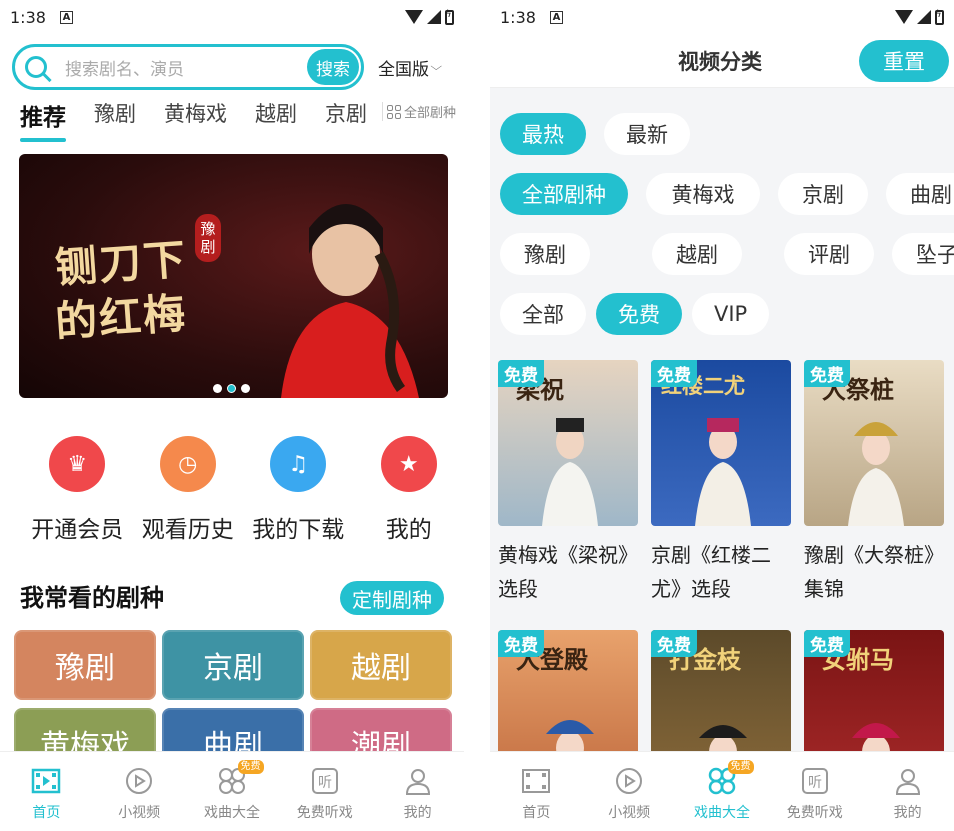  Describe the element at coordinates (722, 17) in the screenshot. I see `status-bar: 1:38 A` at that location.